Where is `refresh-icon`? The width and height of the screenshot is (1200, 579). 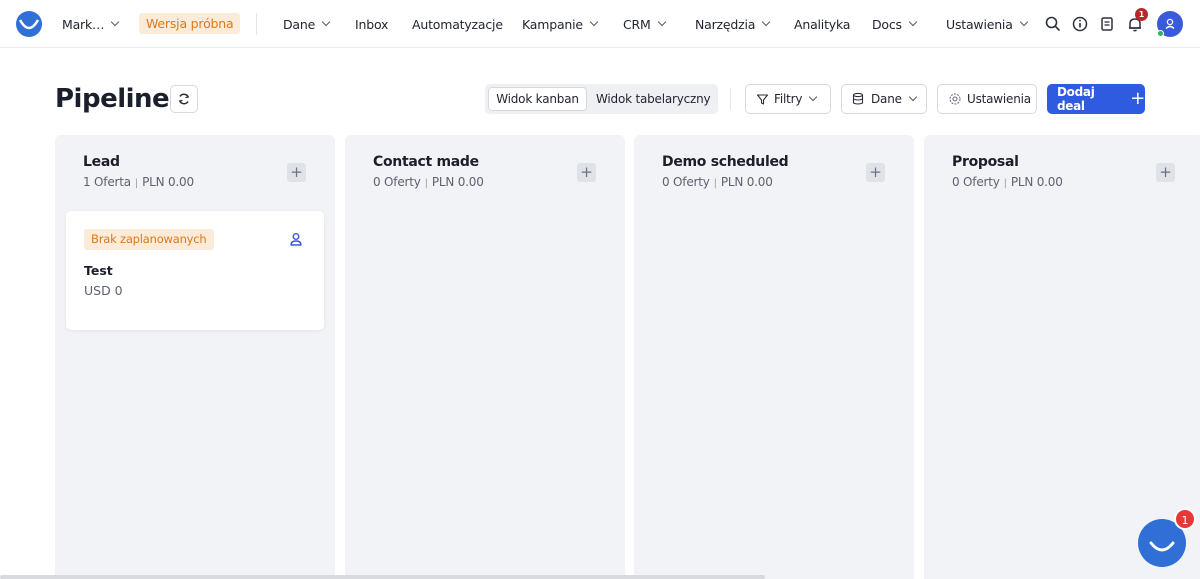 refresh-icon is located at coordinates (184, 99).